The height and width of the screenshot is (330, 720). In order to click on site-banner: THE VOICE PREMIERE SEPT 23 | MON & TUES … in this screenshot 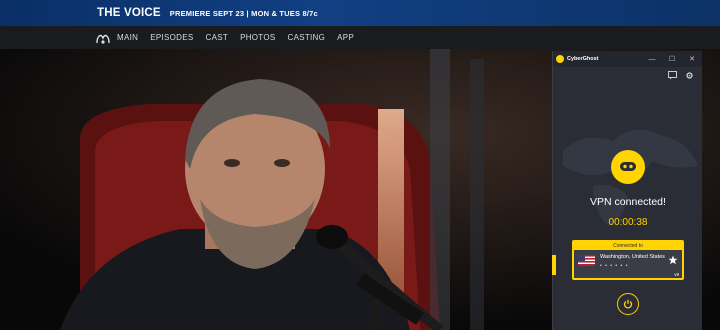, I will do `click(360, 13)`.